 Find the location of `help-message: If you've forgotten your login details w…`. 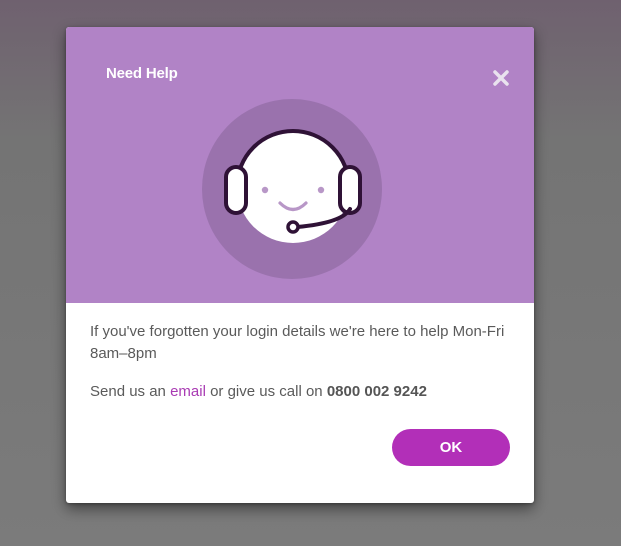

help-message: If you've forgotten your login details w… is located at coordinates (297, 342).